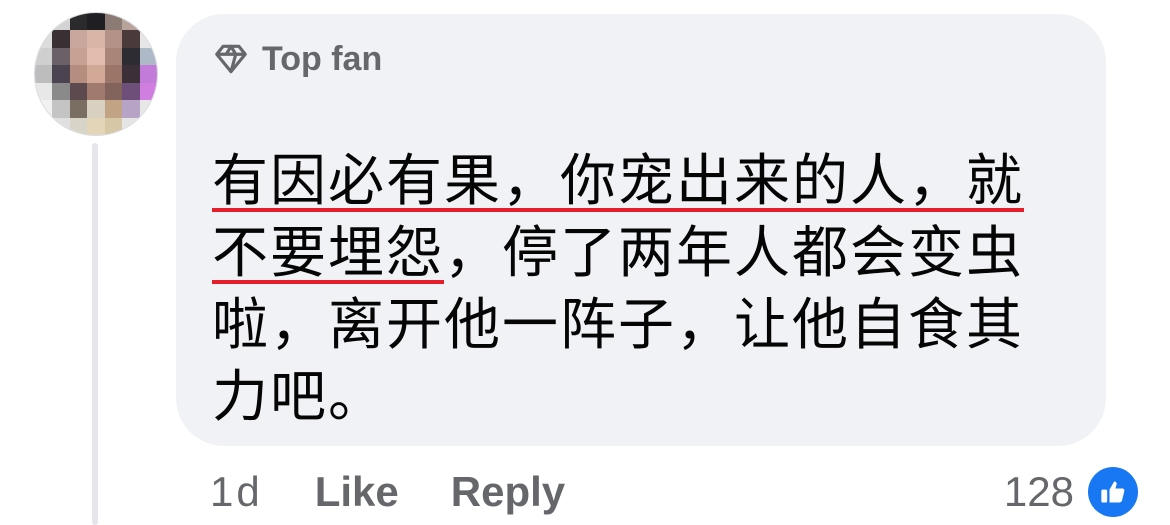 The height and width of the screenshot is (525, 1170). I want to click on comment-line-3: 啦，离开他一阵子，让他自食其, so click(618, 325).